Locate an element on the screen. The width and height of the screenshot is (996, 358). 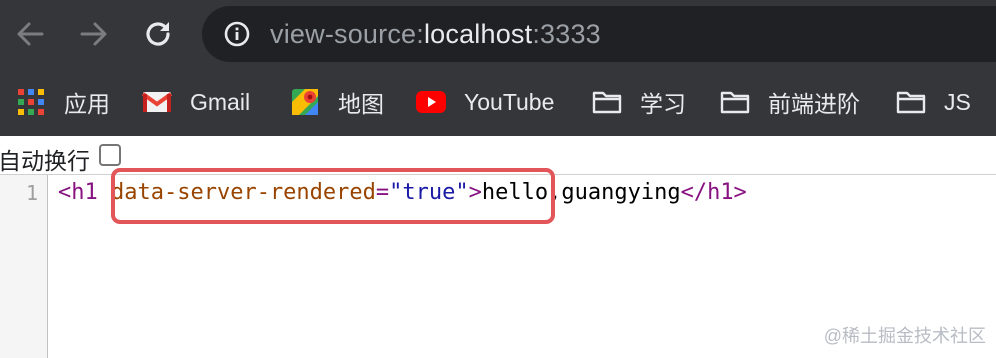
arrow-right-icon is located at coordinates (93, 34).